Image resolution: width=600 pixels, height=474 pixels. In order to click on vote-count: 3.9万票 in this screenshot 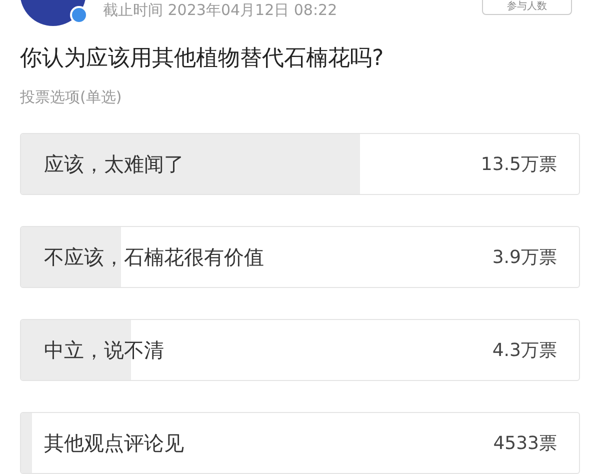, I will do `click(524, 258)`.